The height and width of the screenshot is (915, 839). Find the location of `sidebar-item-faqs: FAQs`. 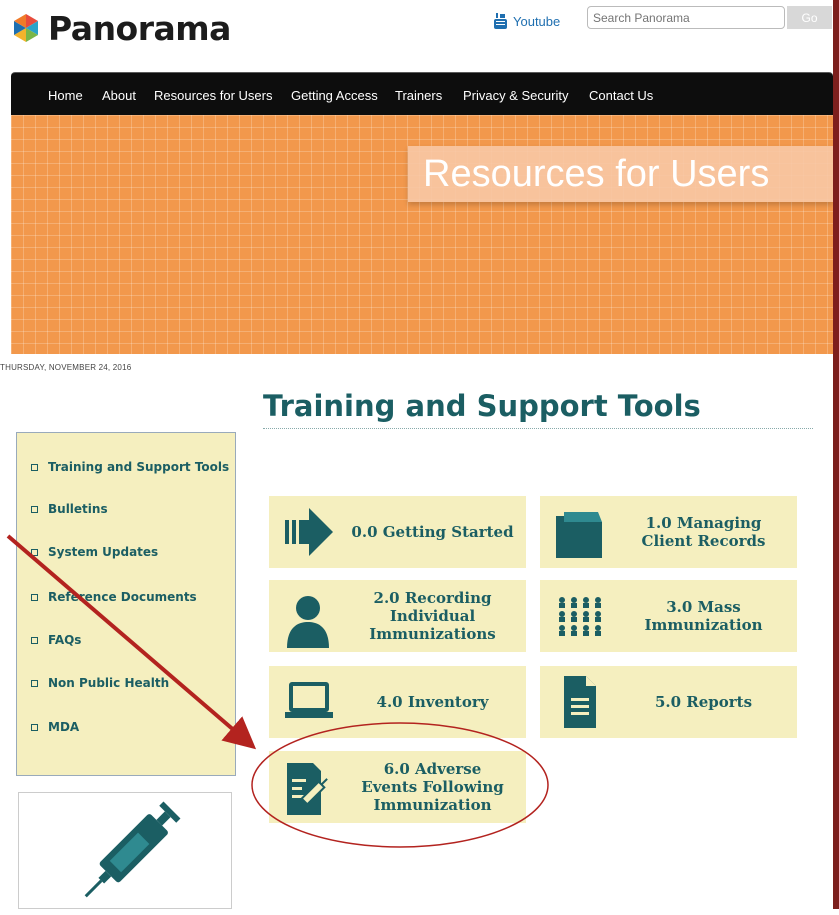

sidebar-item-faqs: FAQs is located at coordinates (56, 640).